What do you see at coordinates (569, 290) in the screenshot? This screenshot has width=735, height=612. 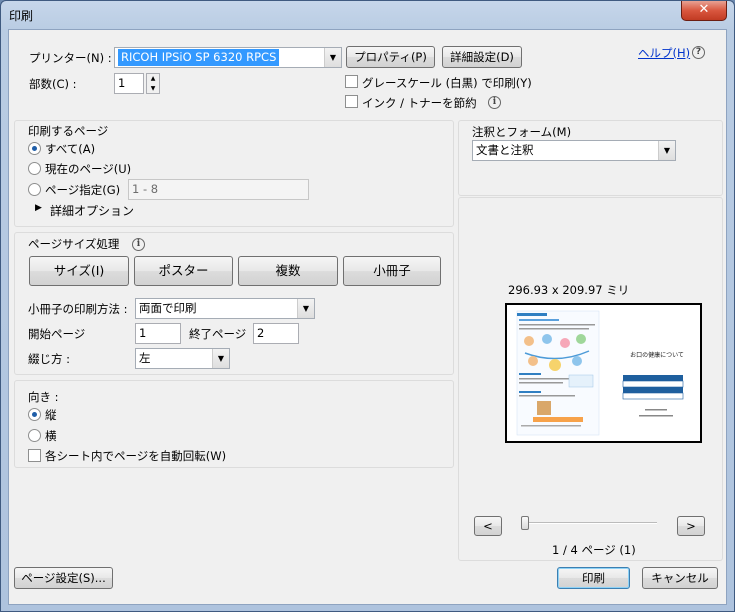 I see `preview-dimensions: 296.93 x 209.97 ミリ` at bounding box center [569, 290].